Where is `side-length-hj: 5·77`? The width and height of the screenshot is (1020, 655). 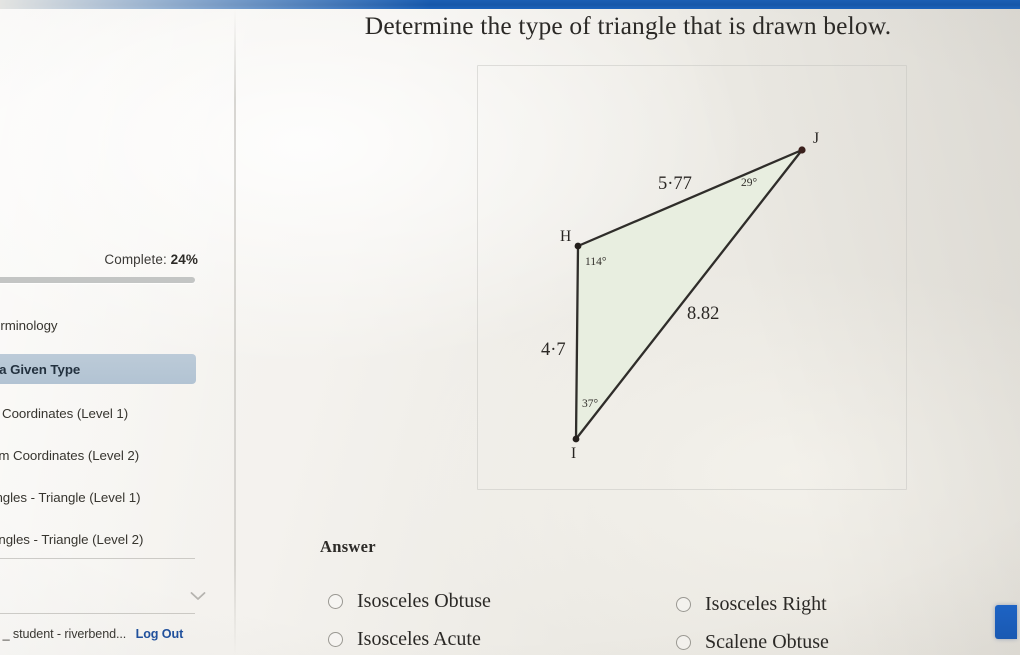 side-length-hj: 5·77 is located at coordinates (675, 184).